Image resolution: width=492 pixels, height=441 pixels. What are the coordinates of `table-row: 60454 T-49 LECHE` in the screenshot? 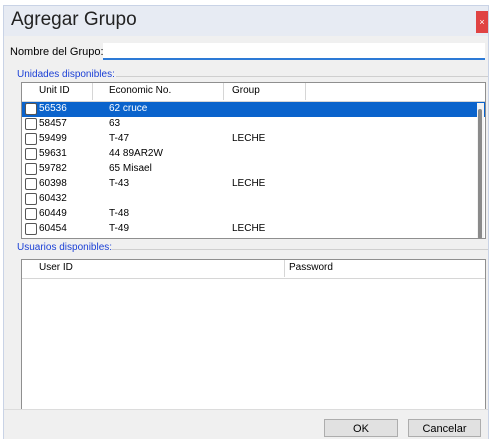 It's located at (253, 229).